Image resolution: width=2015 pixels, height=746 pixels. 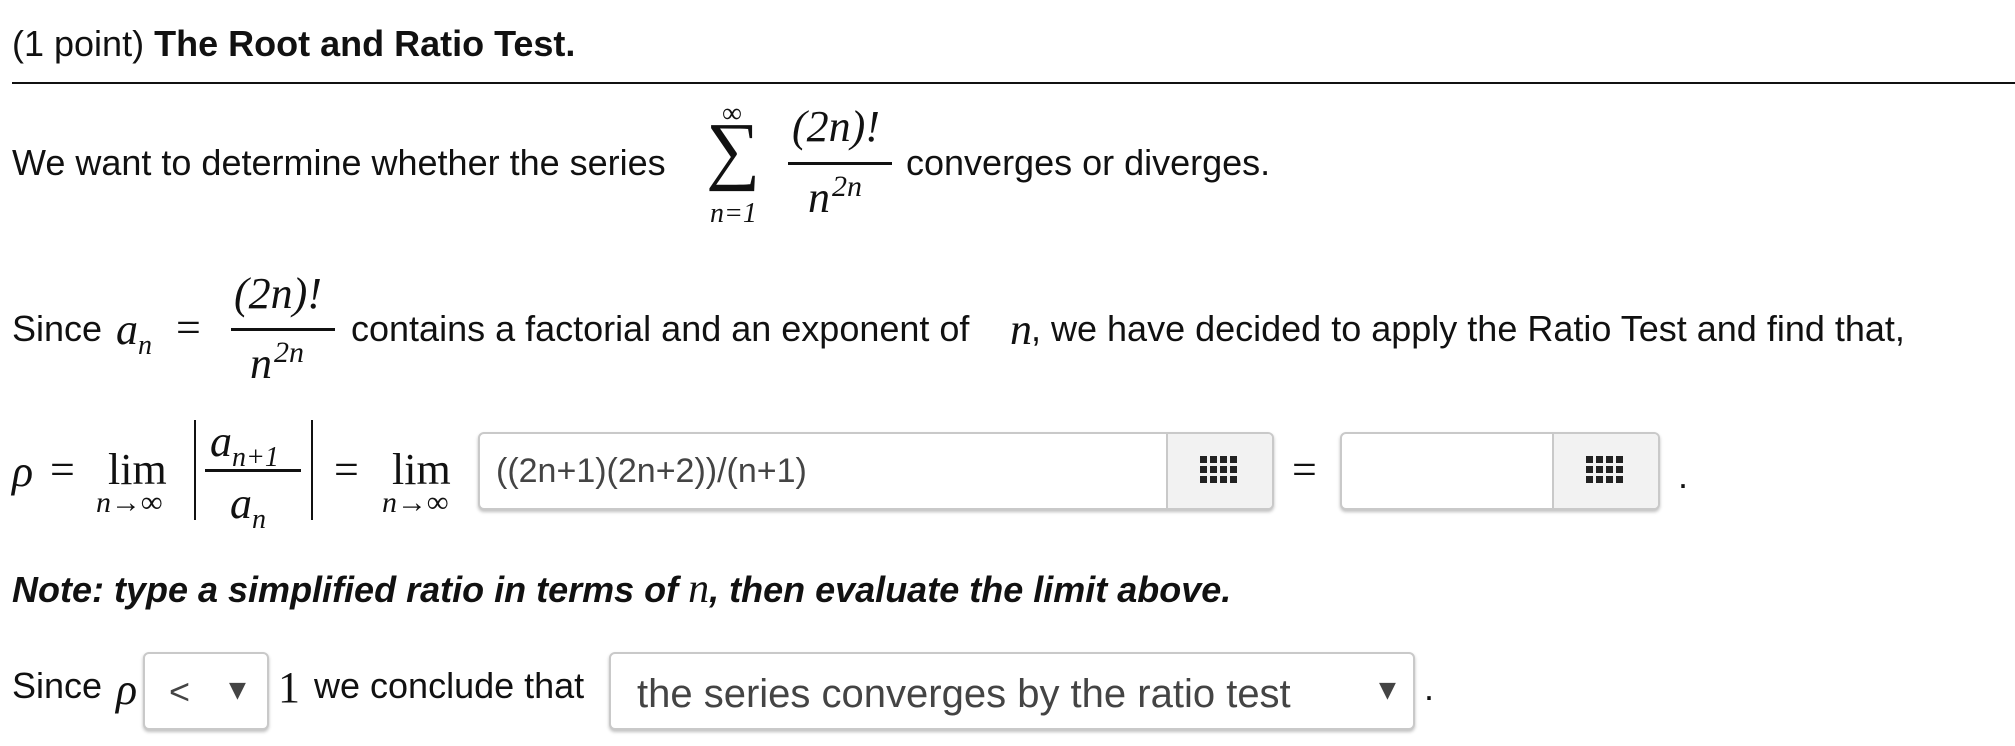 I want to click on ratio-fraction-bar, so click(x=253, y=470).